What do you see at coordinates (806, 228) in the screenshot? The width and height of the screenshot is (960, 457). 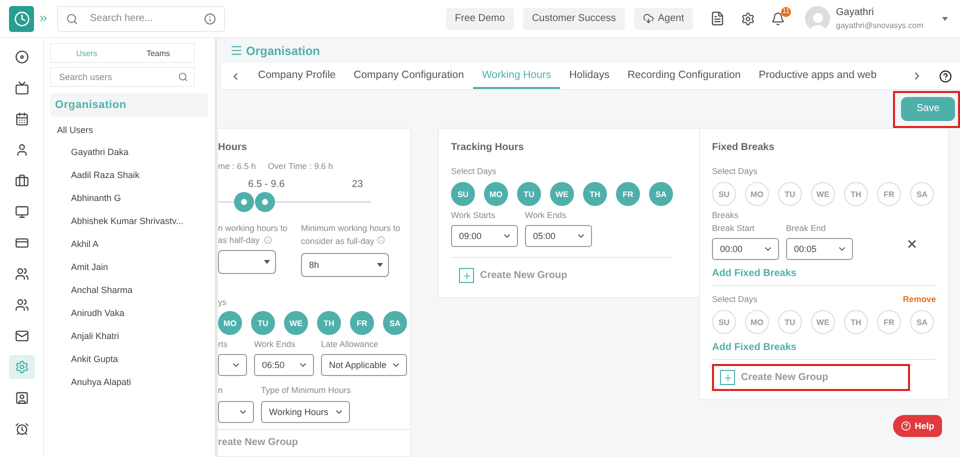 I see `field-label: Break End` at bounding box center [806, 228].